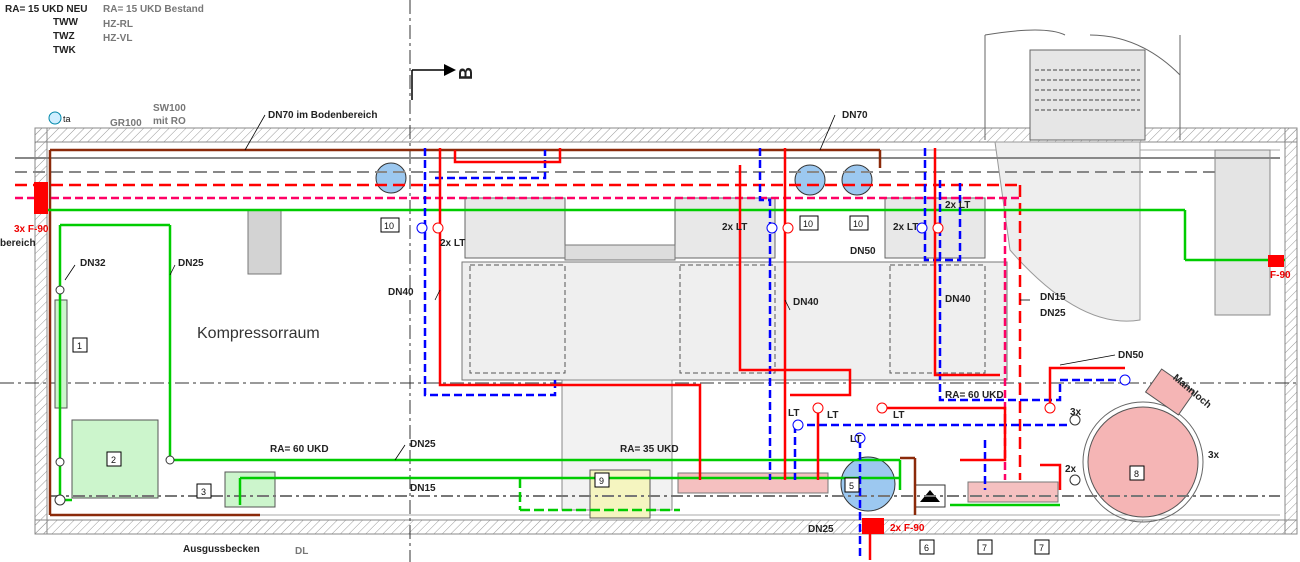  I want to click on label-dn40-b: DN40, so click(806, 302).